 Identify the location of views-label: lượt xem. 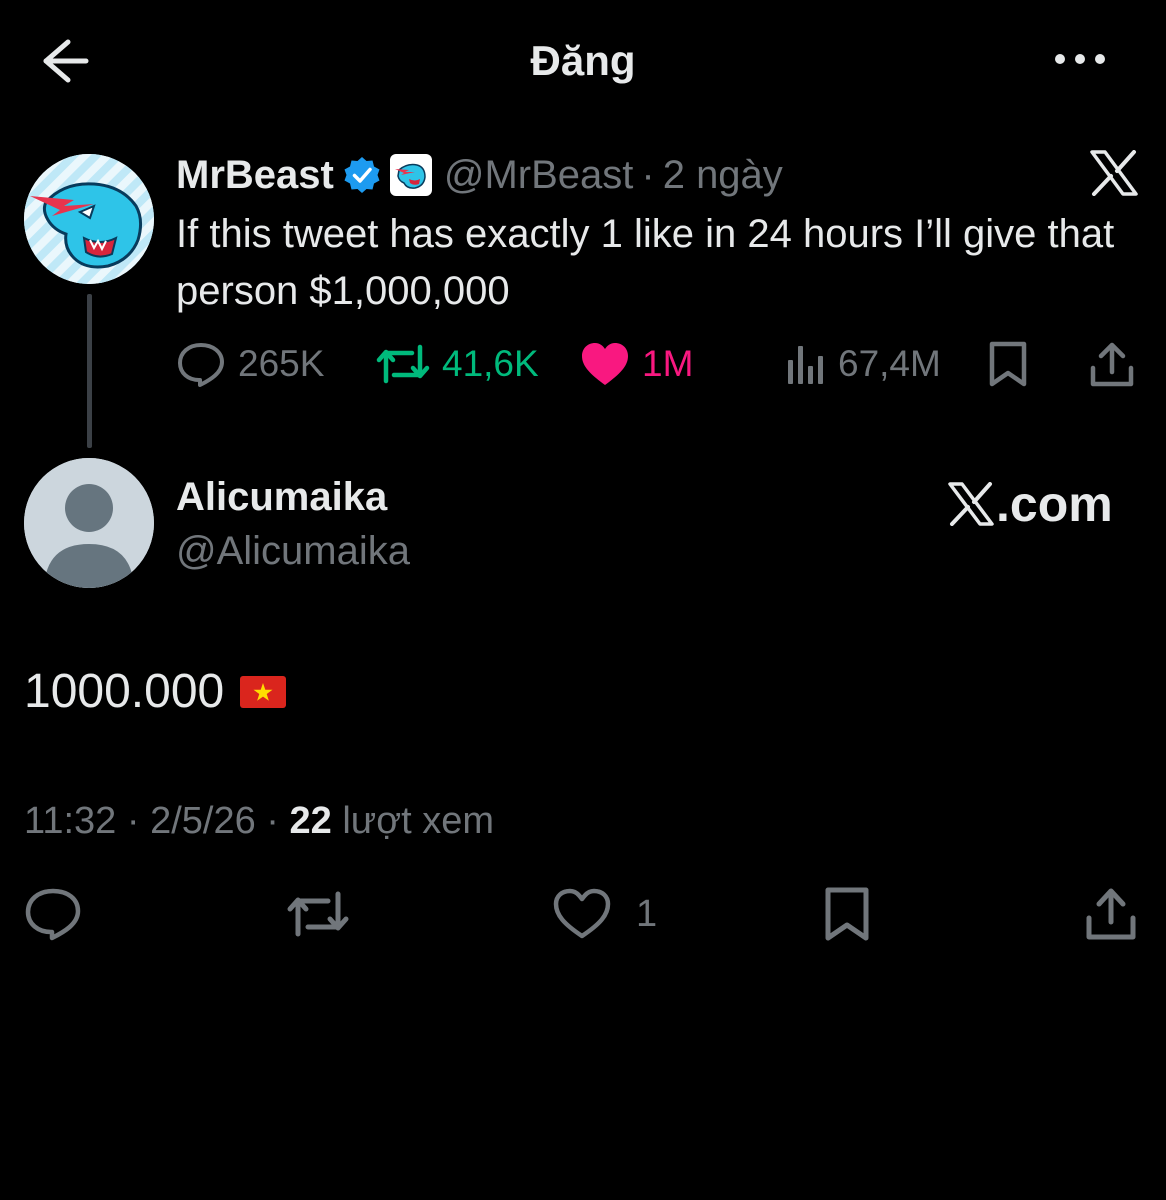
(413, 821).